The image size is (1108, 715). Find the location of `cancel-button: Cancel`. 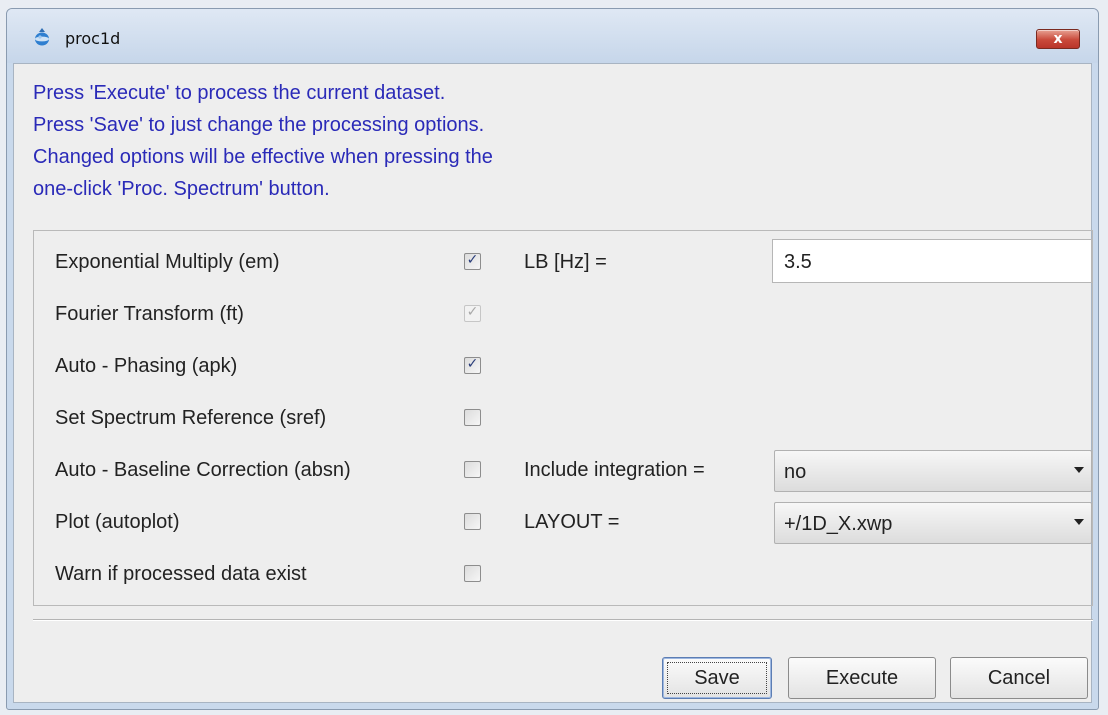

cancel-button: Cancel is located at coordinates (1019, 678).